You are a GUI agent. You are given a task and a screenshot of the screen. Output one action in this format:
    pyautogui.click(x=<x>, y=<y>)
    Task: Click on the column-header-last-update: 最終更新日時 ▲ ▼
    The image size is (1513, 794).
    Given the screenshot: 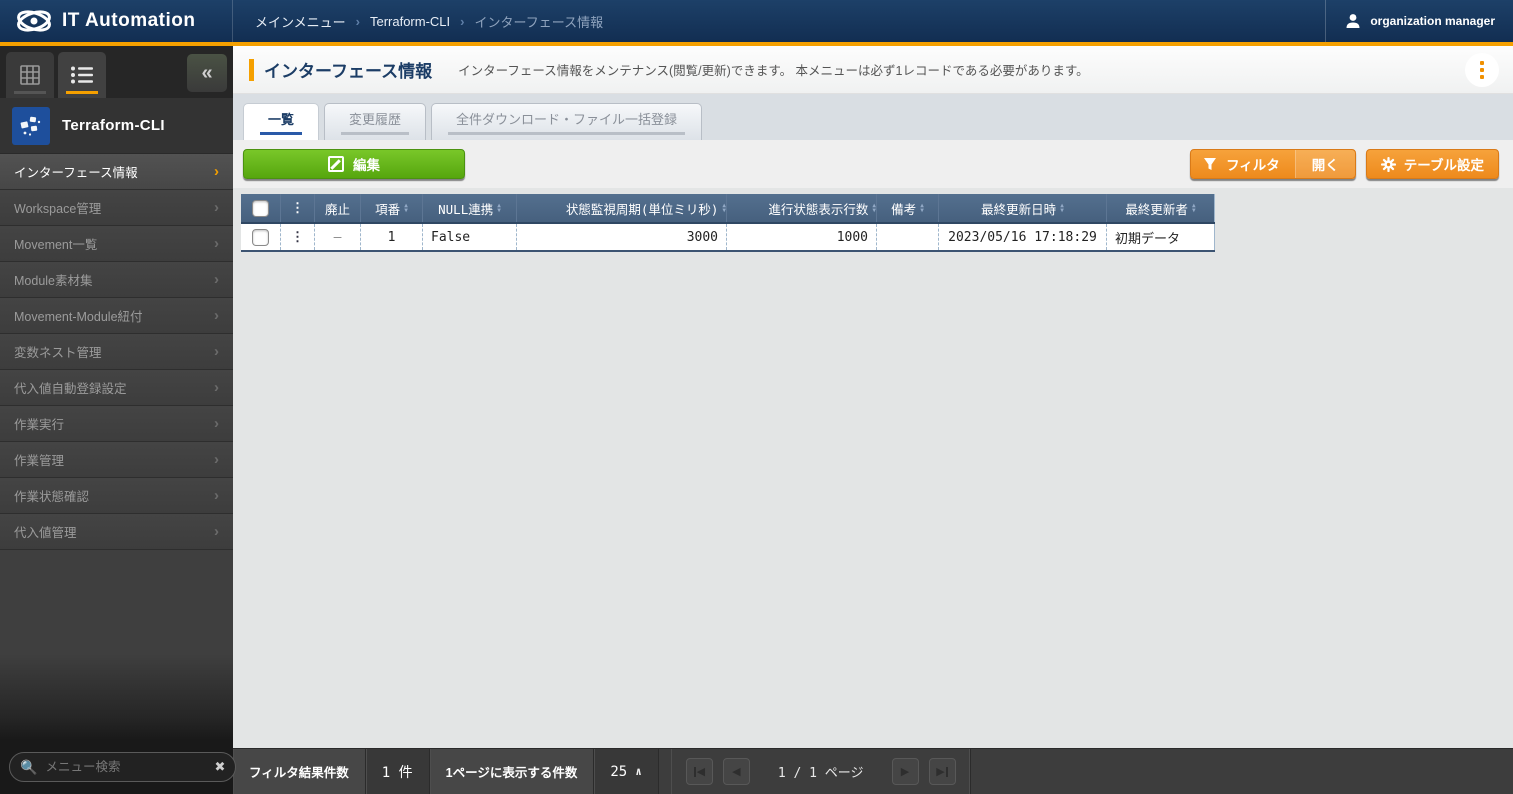 What is the action you would take?
    pyautogui.click(x=1023, y=208)
    